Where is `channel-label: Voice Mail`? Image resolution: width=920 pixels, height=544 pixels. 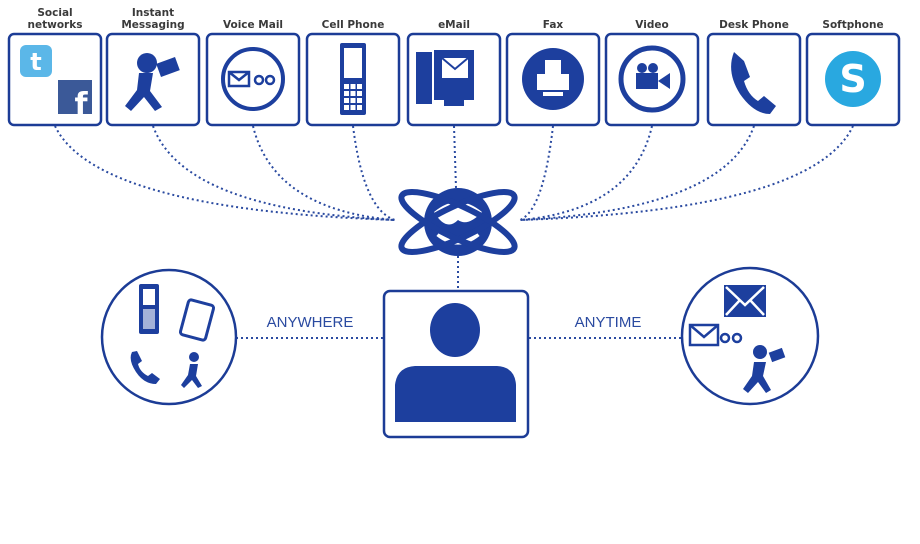 channel-label: Voice Mail is located at coordinates (253, 25).